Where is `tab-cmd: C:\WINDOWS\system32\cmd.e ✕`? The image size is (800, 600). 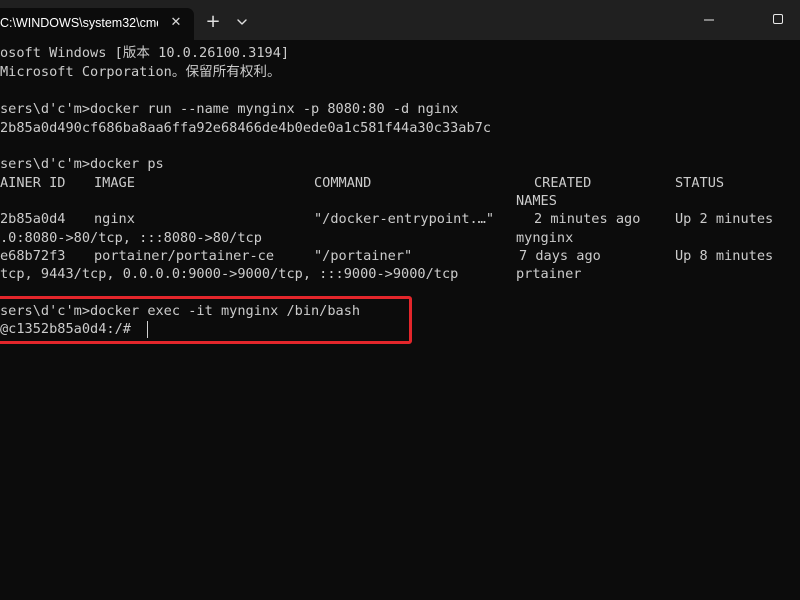 tab-cmd: C:\WINDOWS\system32\cmd.e ✕ is located at coordinates (97, 24).